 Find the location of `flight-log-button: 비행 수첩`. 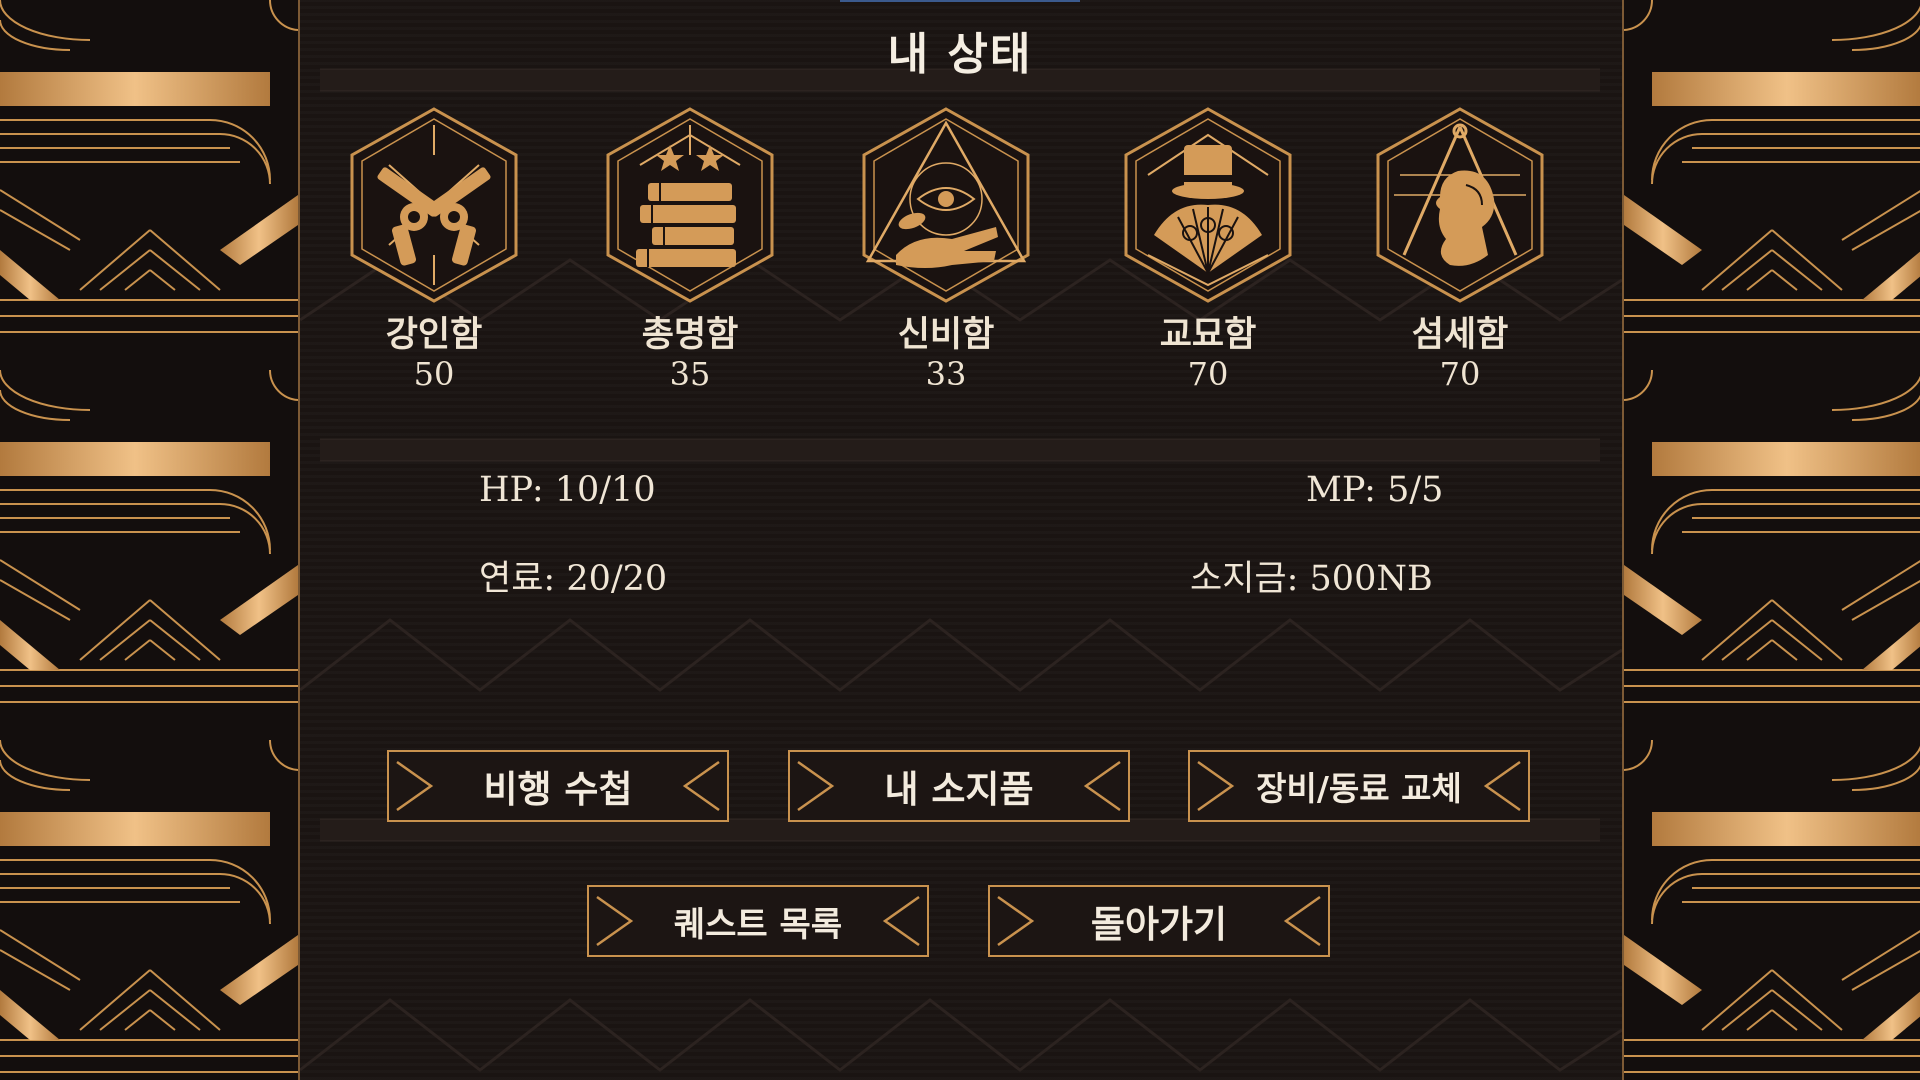

flight-log-button: 비행 수첩 is located at coordinates (558, 786).